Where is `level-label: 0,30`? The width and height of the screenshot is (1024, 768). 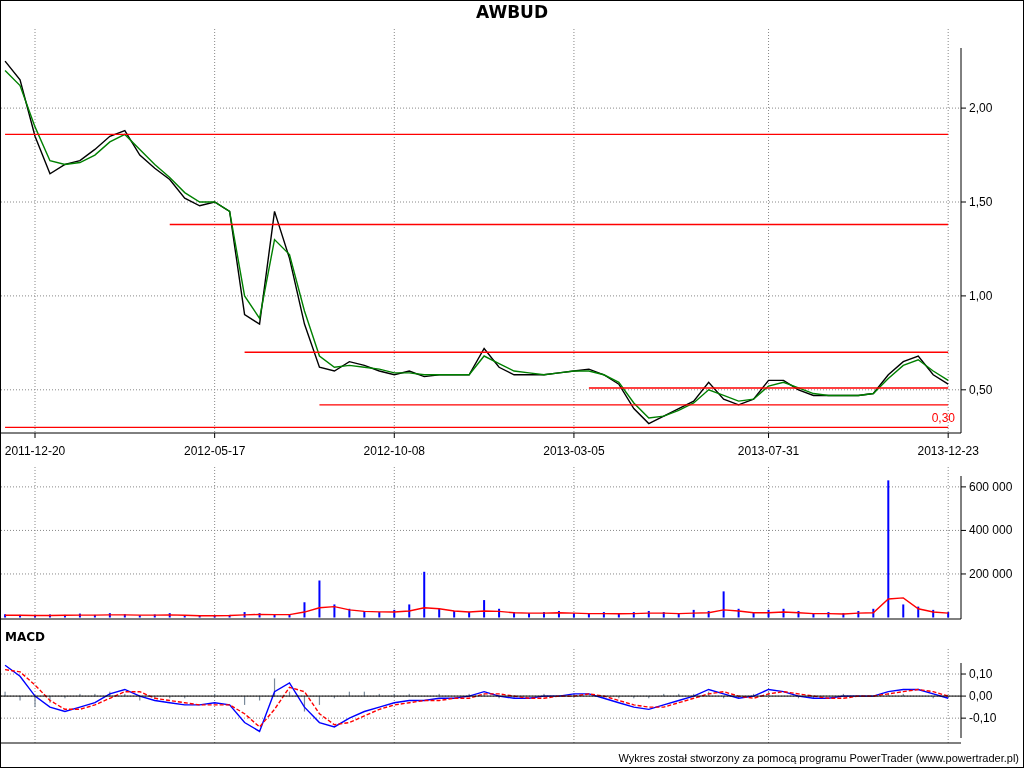
level-label: 0,30 is located at coordinates (943, 418).